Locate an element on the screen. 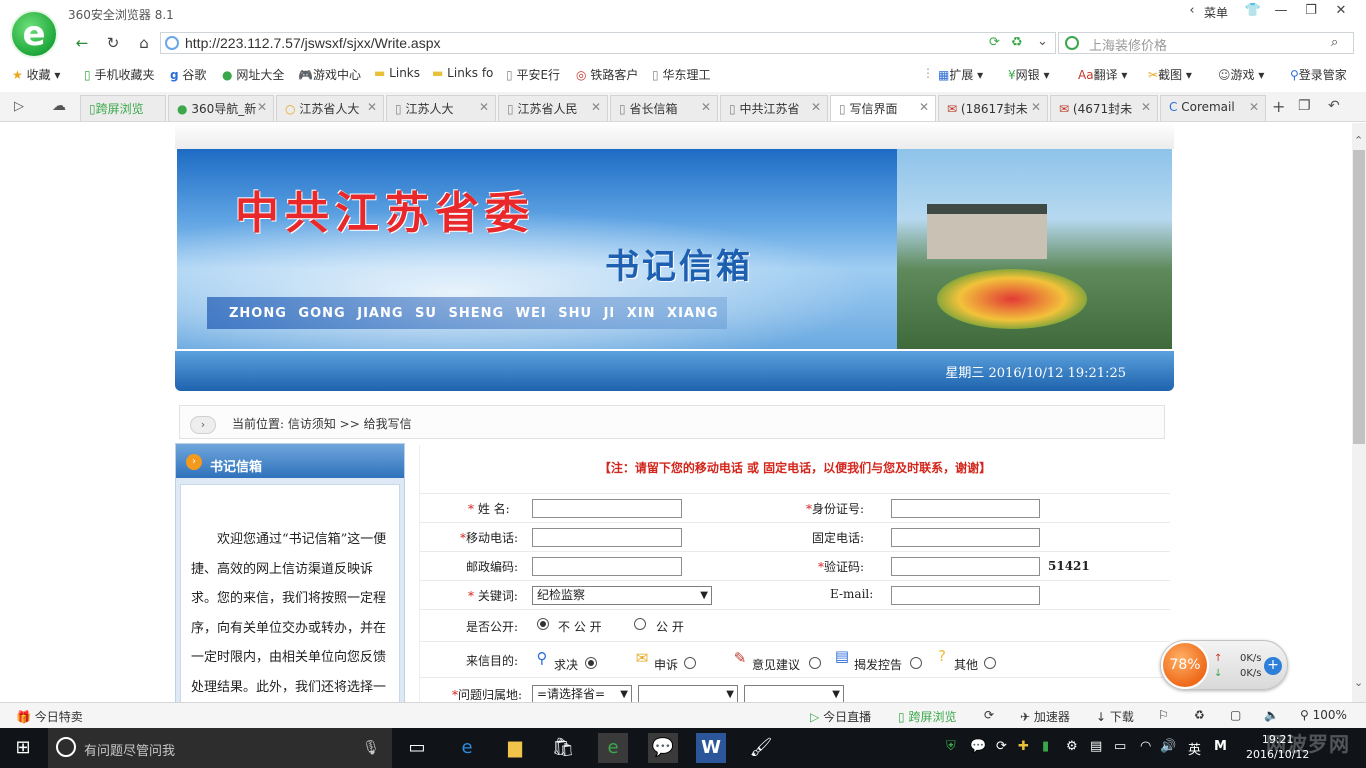  phone-input is located at coordinates (965, 537).